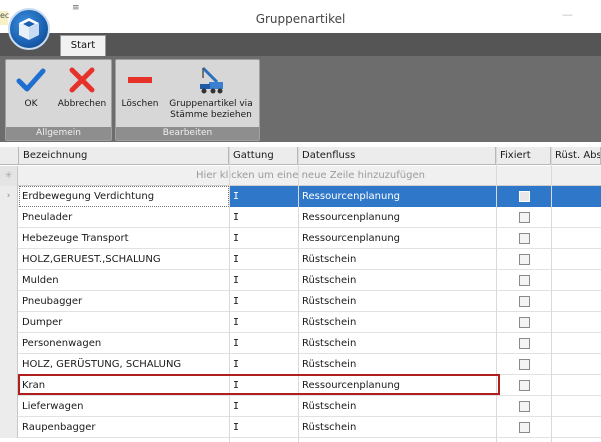 This screenshot has height=442, width=601. I want to click on check-icon, so click(31, 80).